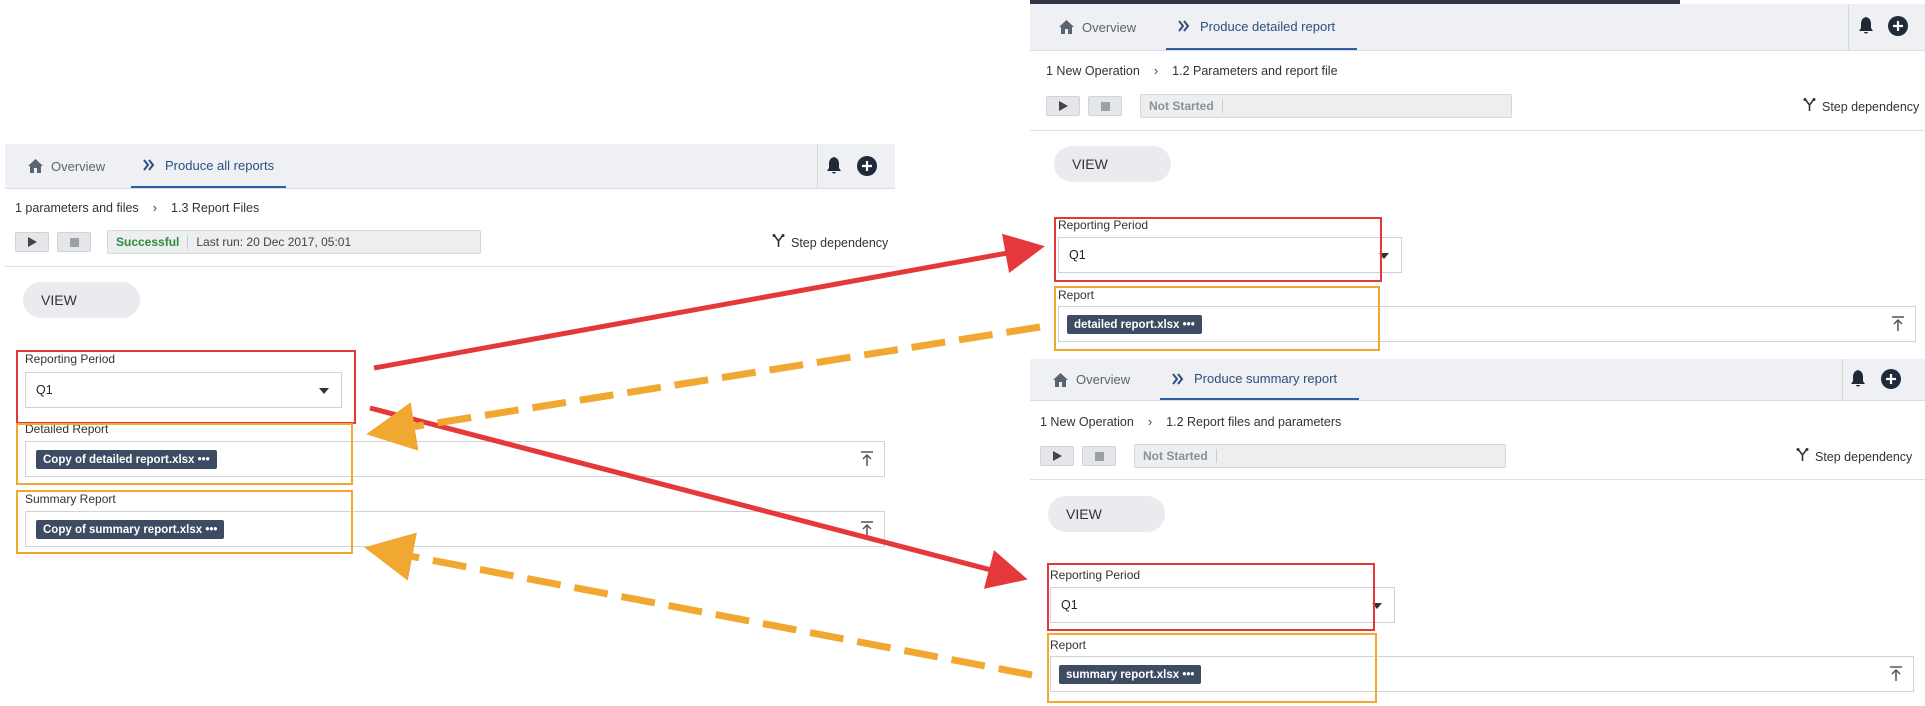 This screenshot has width=1925, height=706. What do you see at coordinates (1253, 422) in the screenshot?
I see `breadcrumb-item: 1.2 Report files and parameters` at bounding box center [1253, 422].